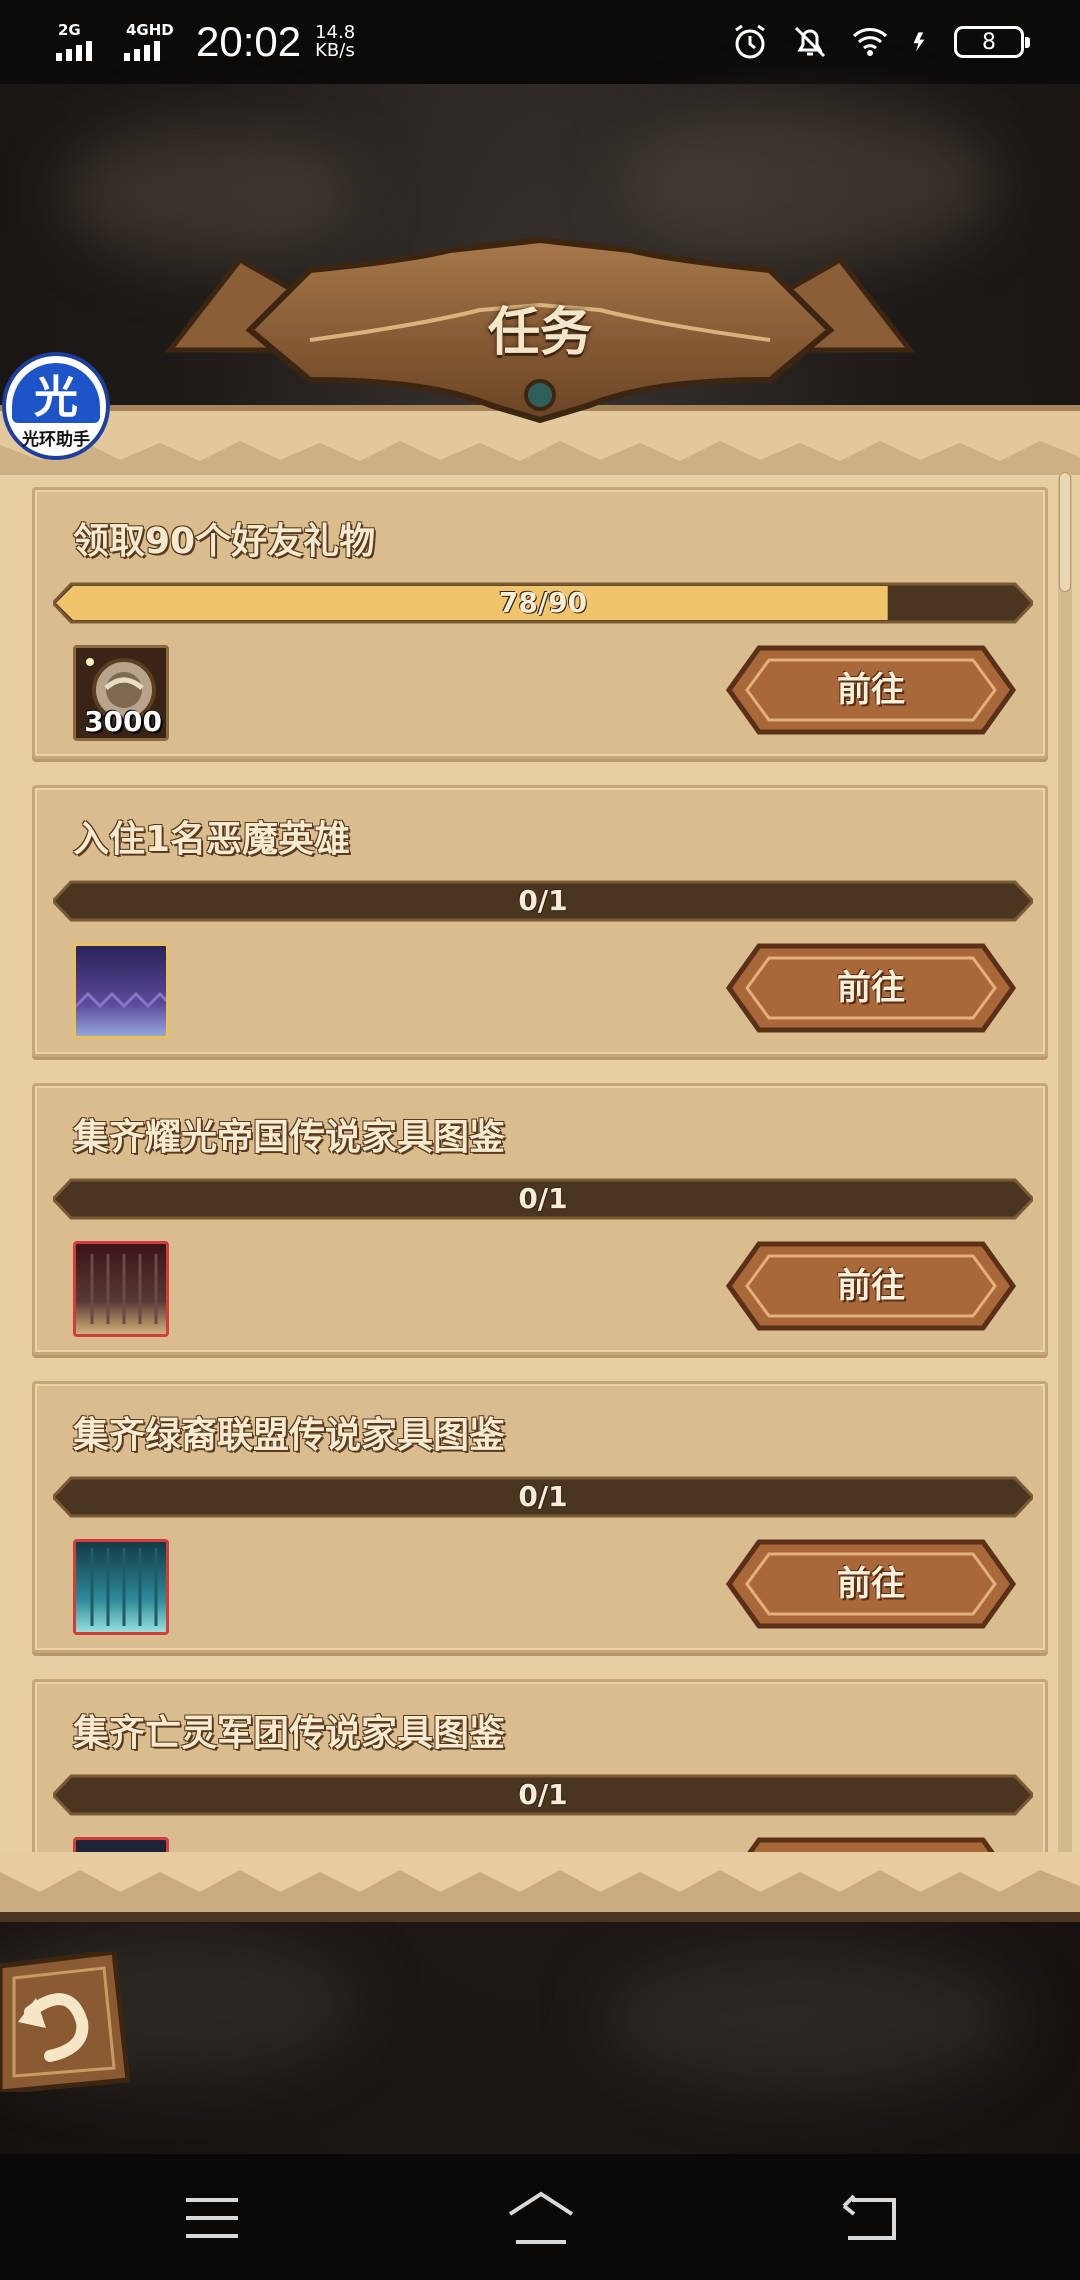 The width and height of the screenshot is (1080, 2280). I want to click on signal-2g-icon: 2G, so click(83, 41).